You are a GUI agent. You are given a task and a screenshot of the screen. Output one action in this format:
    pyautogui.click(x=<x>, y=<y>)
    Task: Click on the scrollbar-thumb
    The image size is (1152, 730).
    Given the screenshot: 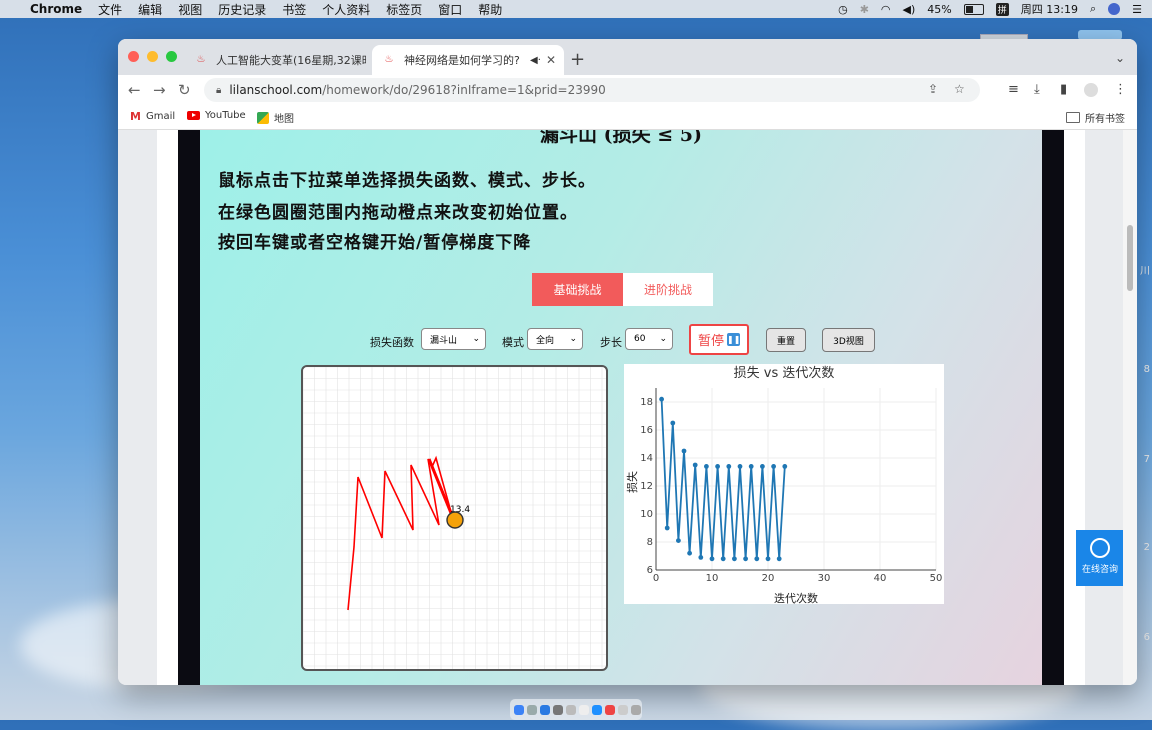 What is the action you would take?
    pyautogui.click(x=1130, y=258)
    